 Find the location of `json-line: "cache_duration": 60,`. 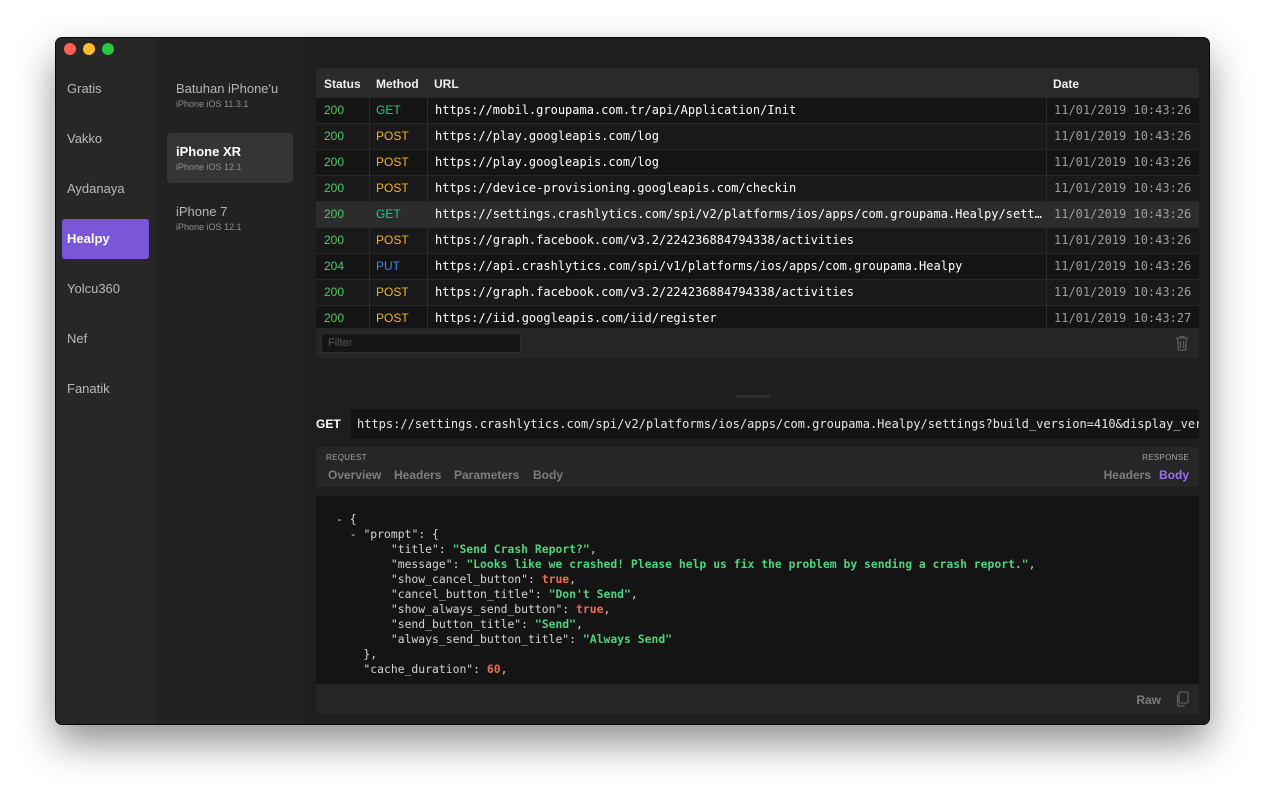

json-line: "cache_duration": 60, is located at coordinates (686, 669).